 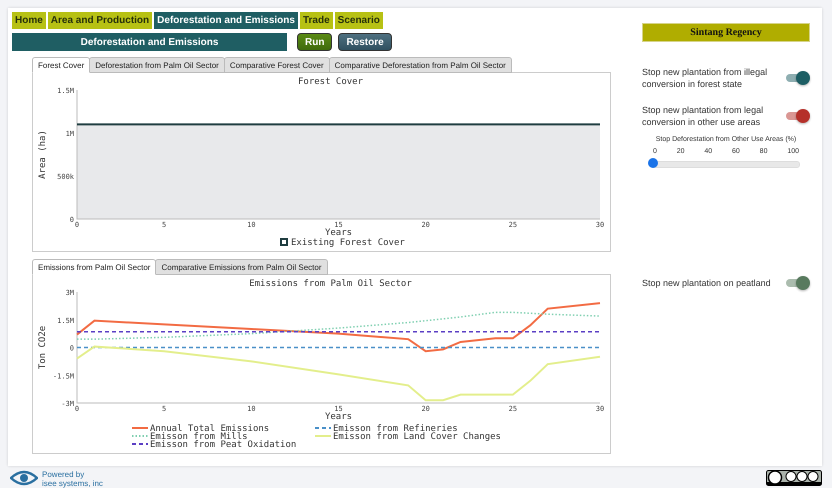 I want to click on nav-tab: Area and Production, so click(x=100, y=20).